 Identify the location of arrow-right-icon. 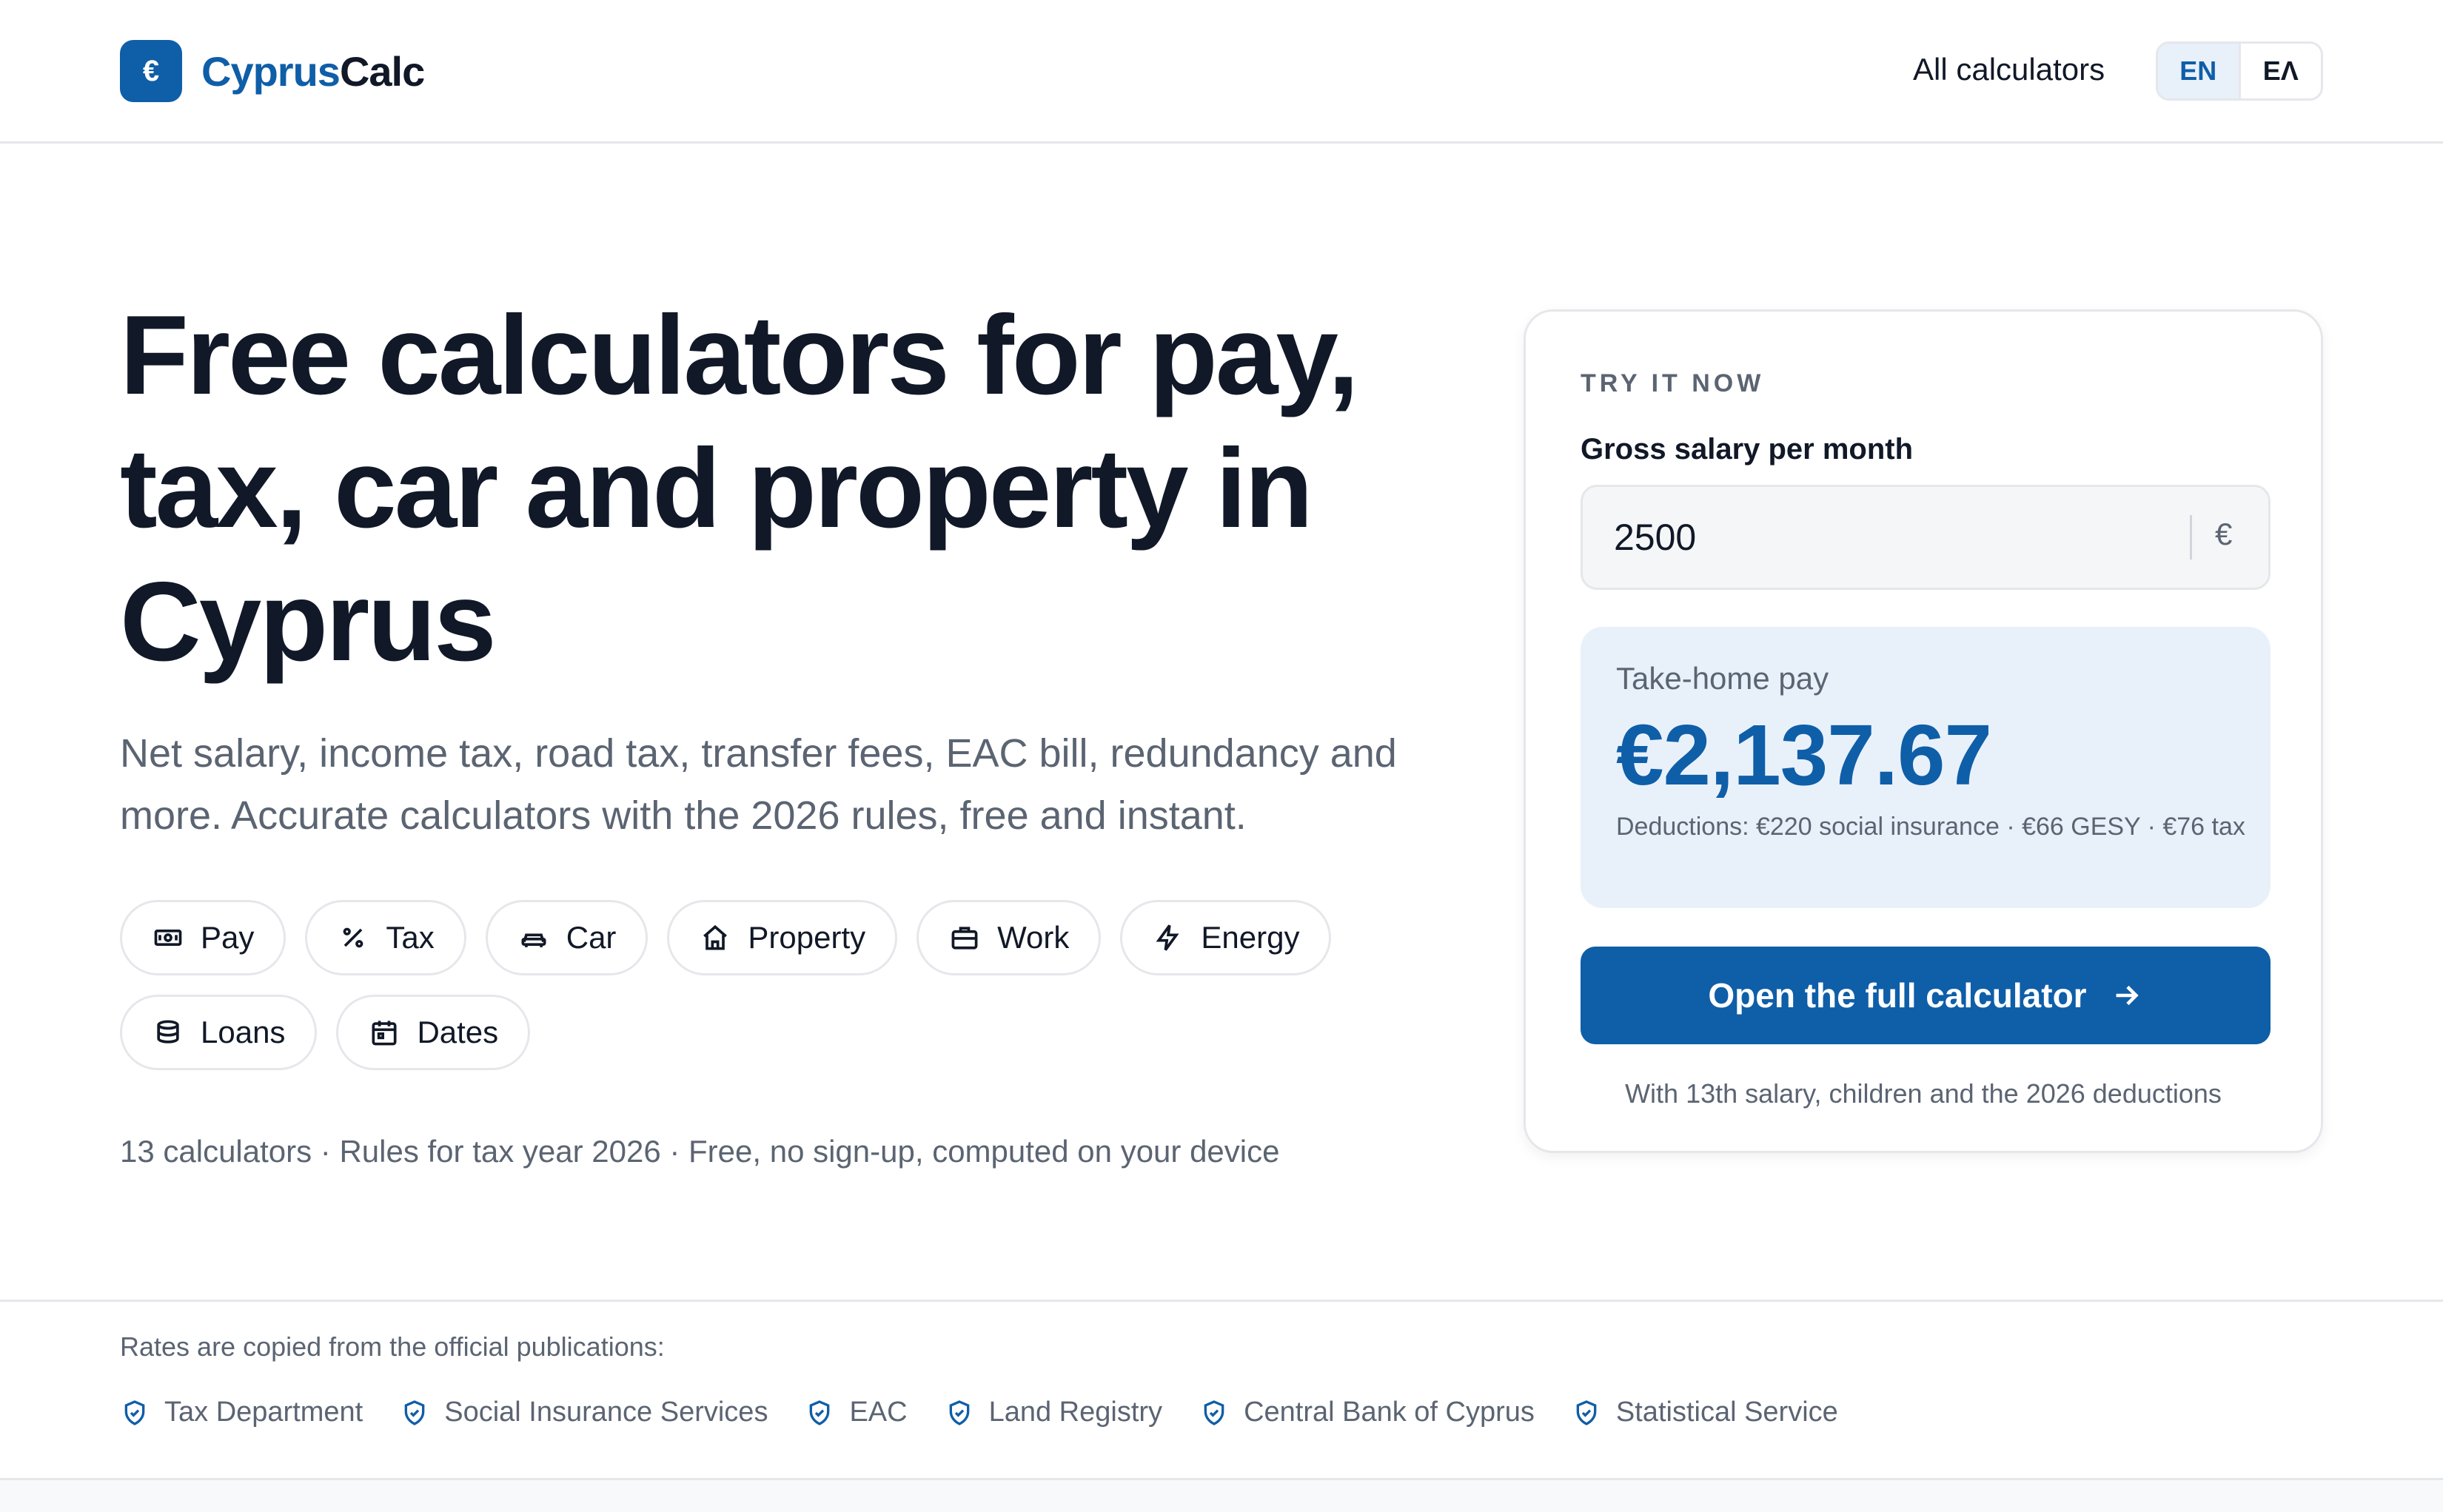
(2126, 995).